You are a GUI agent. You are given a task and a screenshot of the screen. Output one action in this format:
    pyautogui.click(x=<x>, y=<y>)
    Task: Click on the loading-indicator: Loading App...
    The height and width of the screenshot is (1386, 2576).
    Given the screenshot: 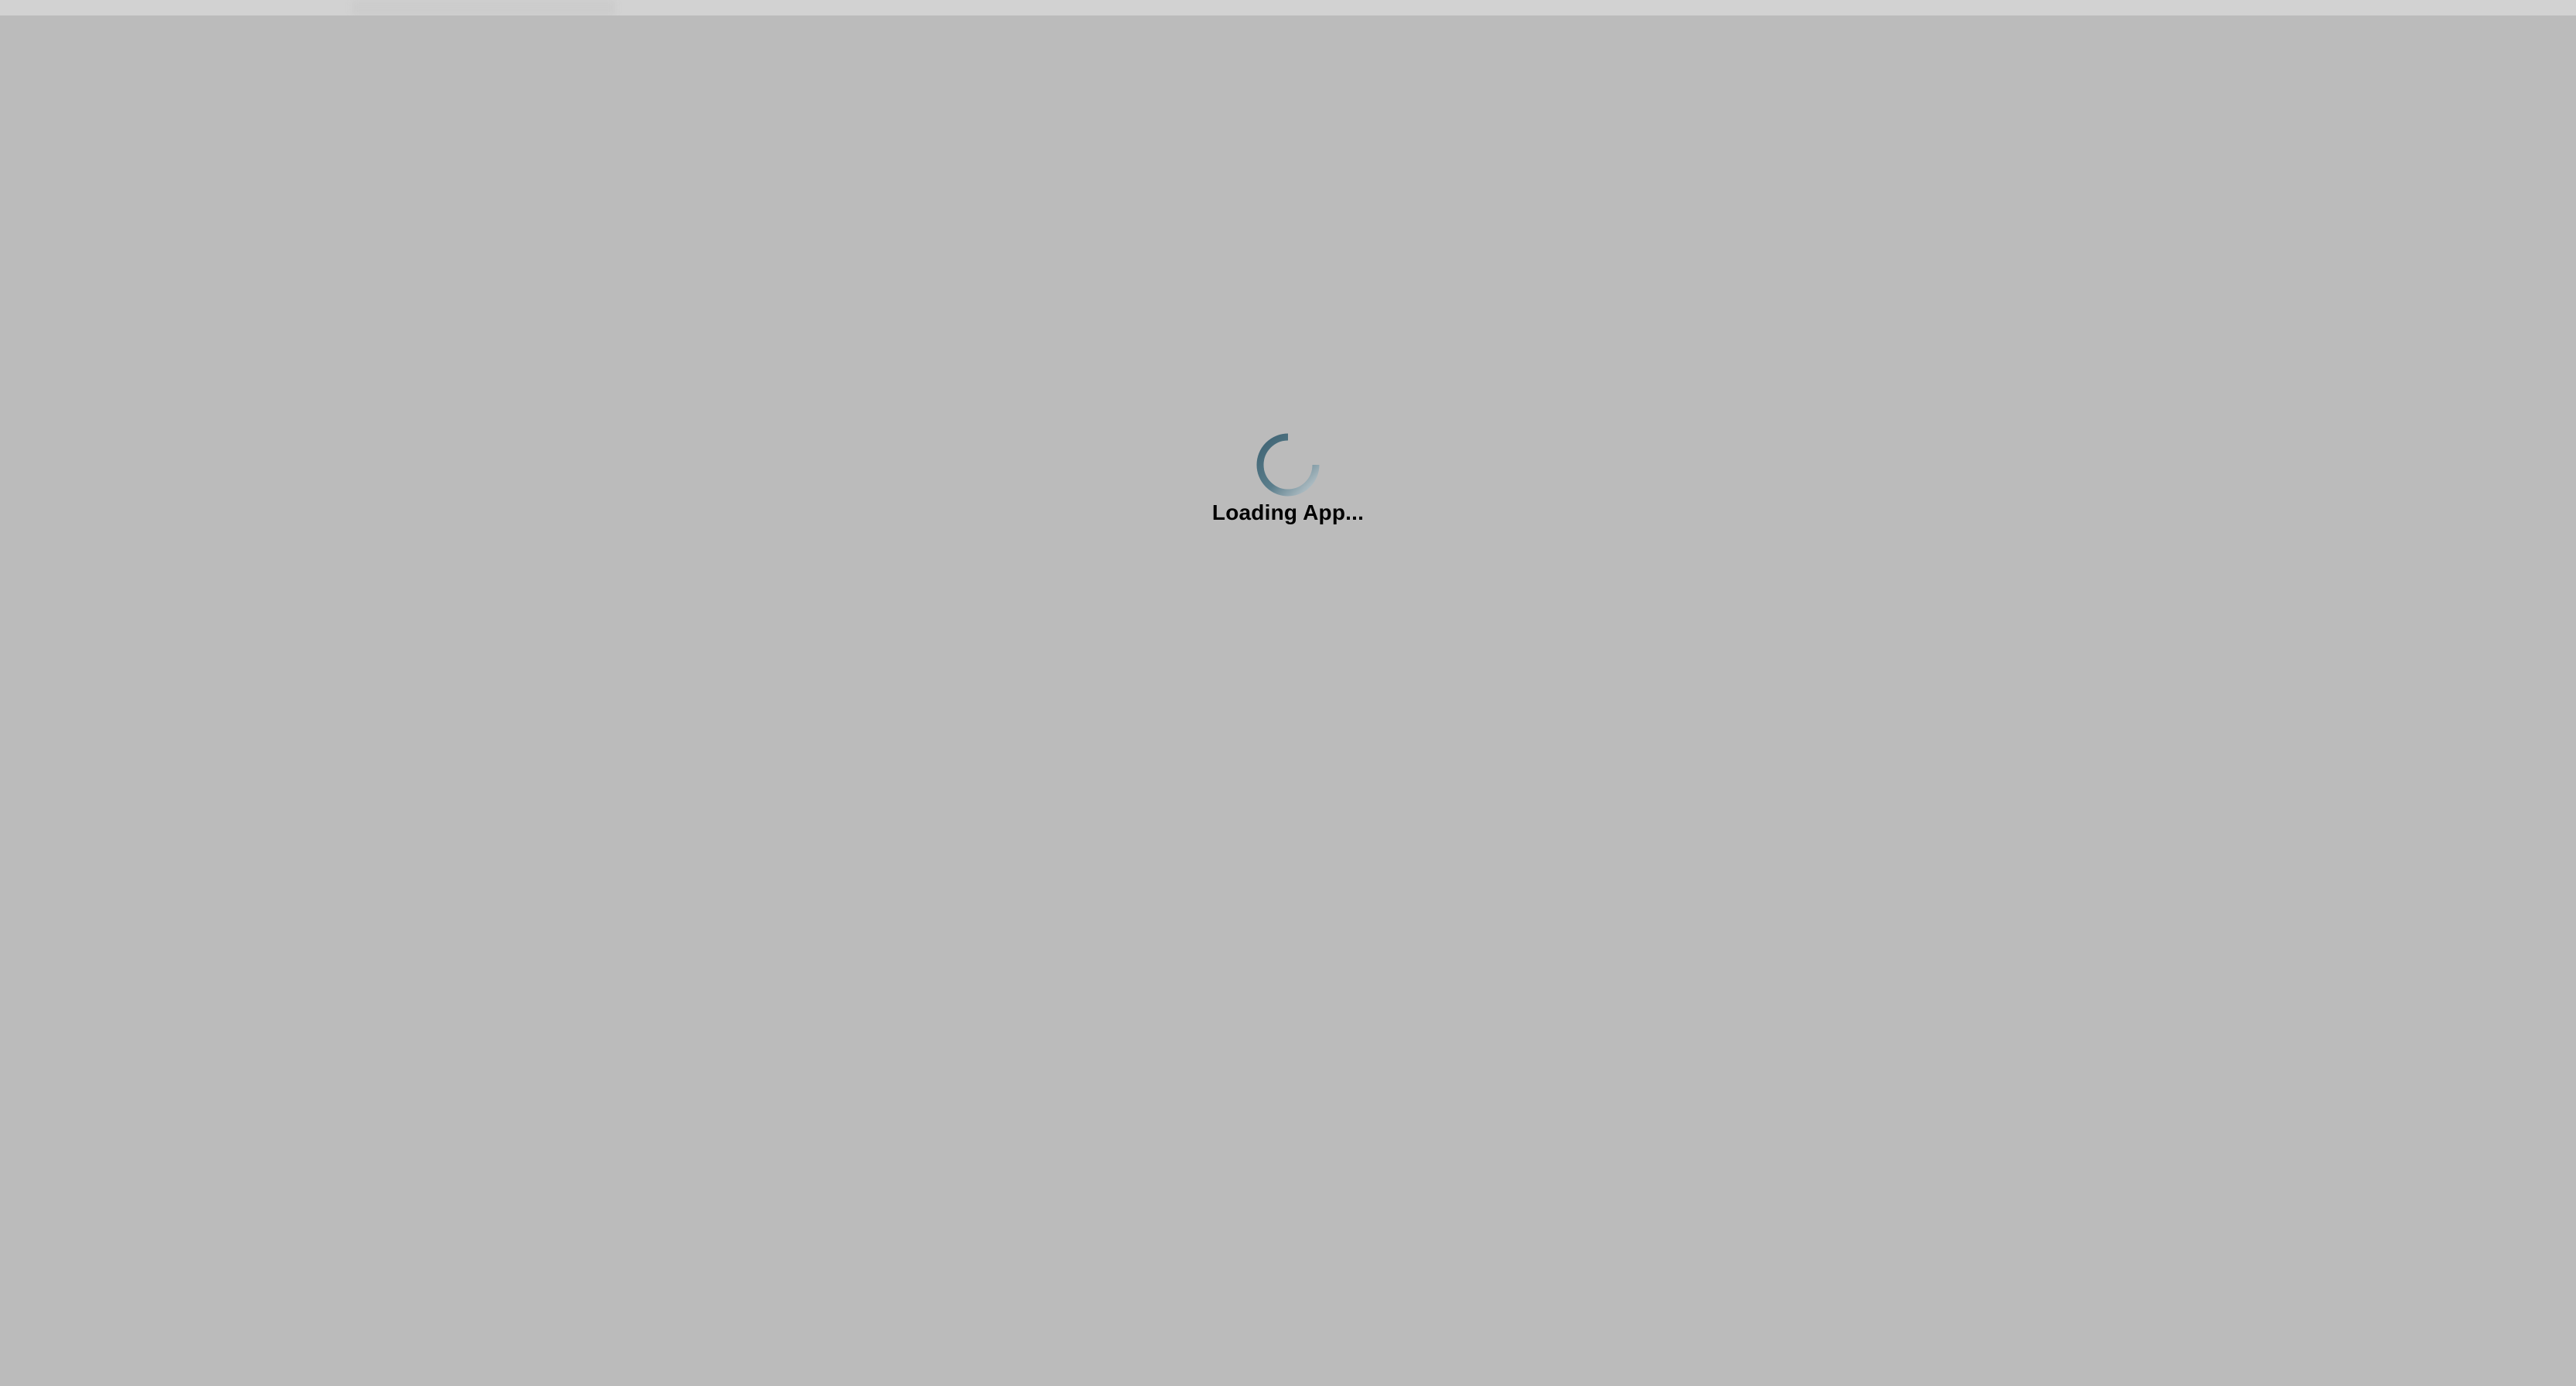 What is the action you would take?
    pyautogui.click(x=1288, y=479)
    